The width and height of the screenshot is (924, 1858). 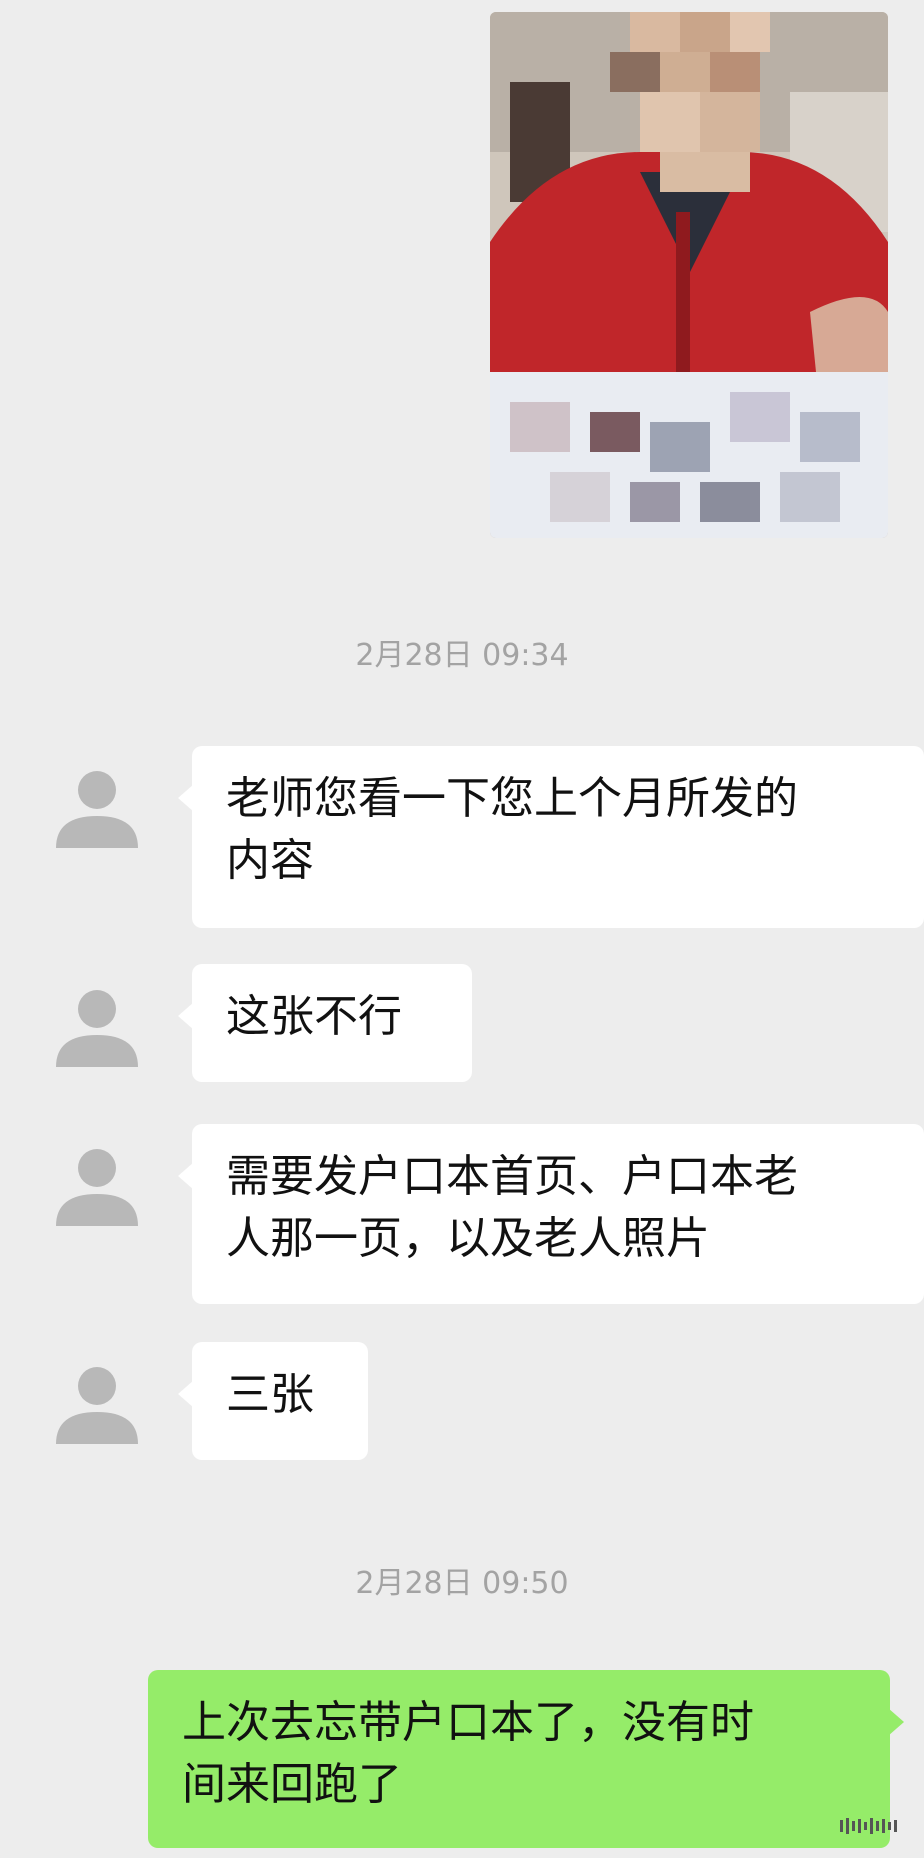 What do you see at coordinates (270, 860) in the screenshot?
I see `message-text-line: 内容` at bounding box center [270, 860].